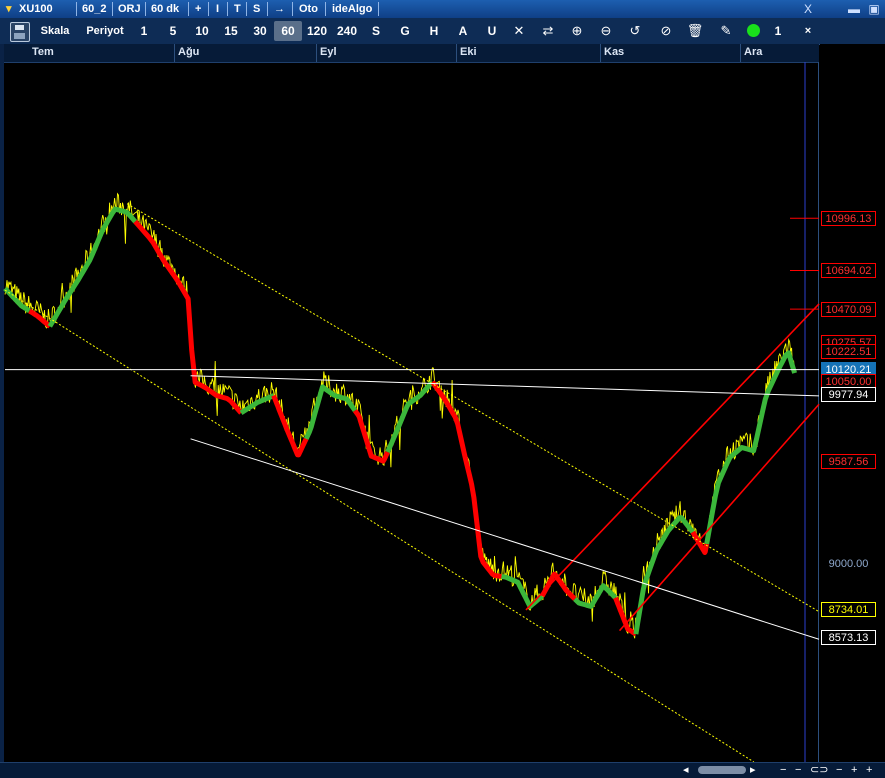 This screenshot has width=885, height=778. What do you see at coordinates (753, 770) in the screenshot?
I see `scroll-right-icon: ▸` at bounding box center [753, 770].